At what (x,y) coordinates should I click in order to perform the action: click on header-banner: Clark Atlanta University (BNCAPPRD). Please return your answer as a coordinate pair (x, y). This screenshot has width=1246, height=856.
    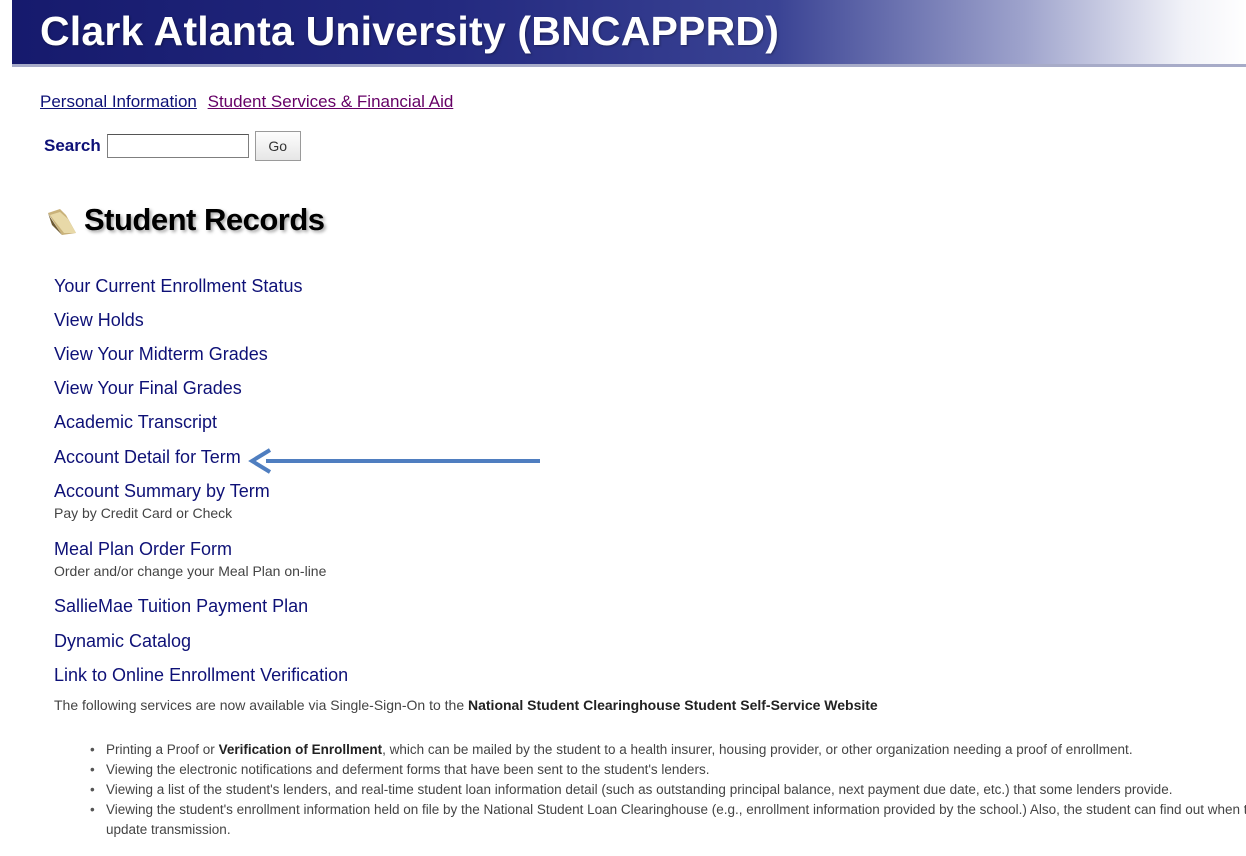
    Looking at the image, I should click on (629, 33).